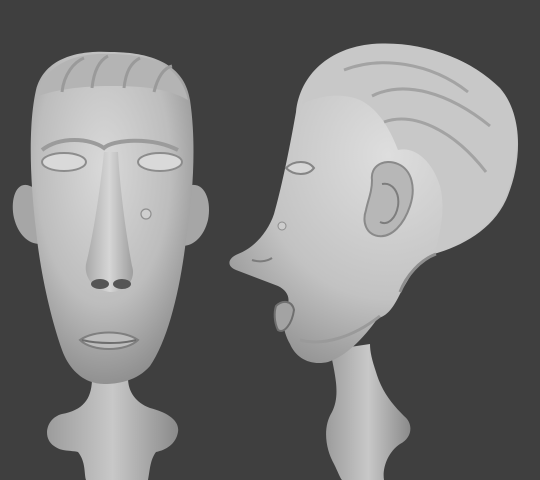 This screenshot has width=540, height=480. Describe the element at coordinates (160, 162) in the screenshot. I see `front-right-eye` at that location.